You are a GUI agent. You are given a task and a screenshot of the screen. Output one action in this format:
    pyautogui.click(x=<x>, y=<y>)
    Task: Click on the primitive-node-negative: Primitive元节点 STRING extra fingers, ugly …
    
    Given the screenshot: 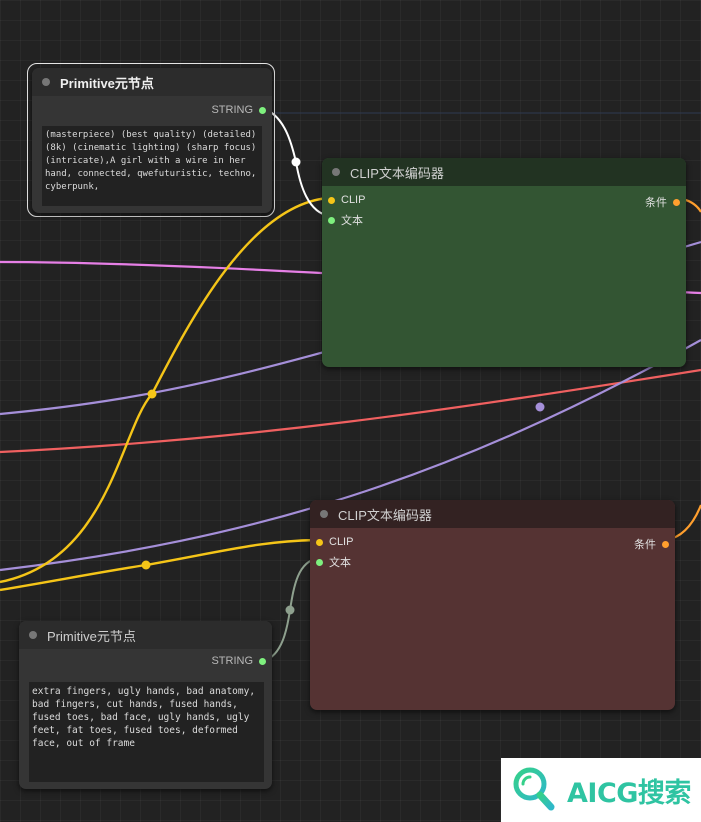 What is the action you would take?
    pyautogui.click(x=145, y=705)
    